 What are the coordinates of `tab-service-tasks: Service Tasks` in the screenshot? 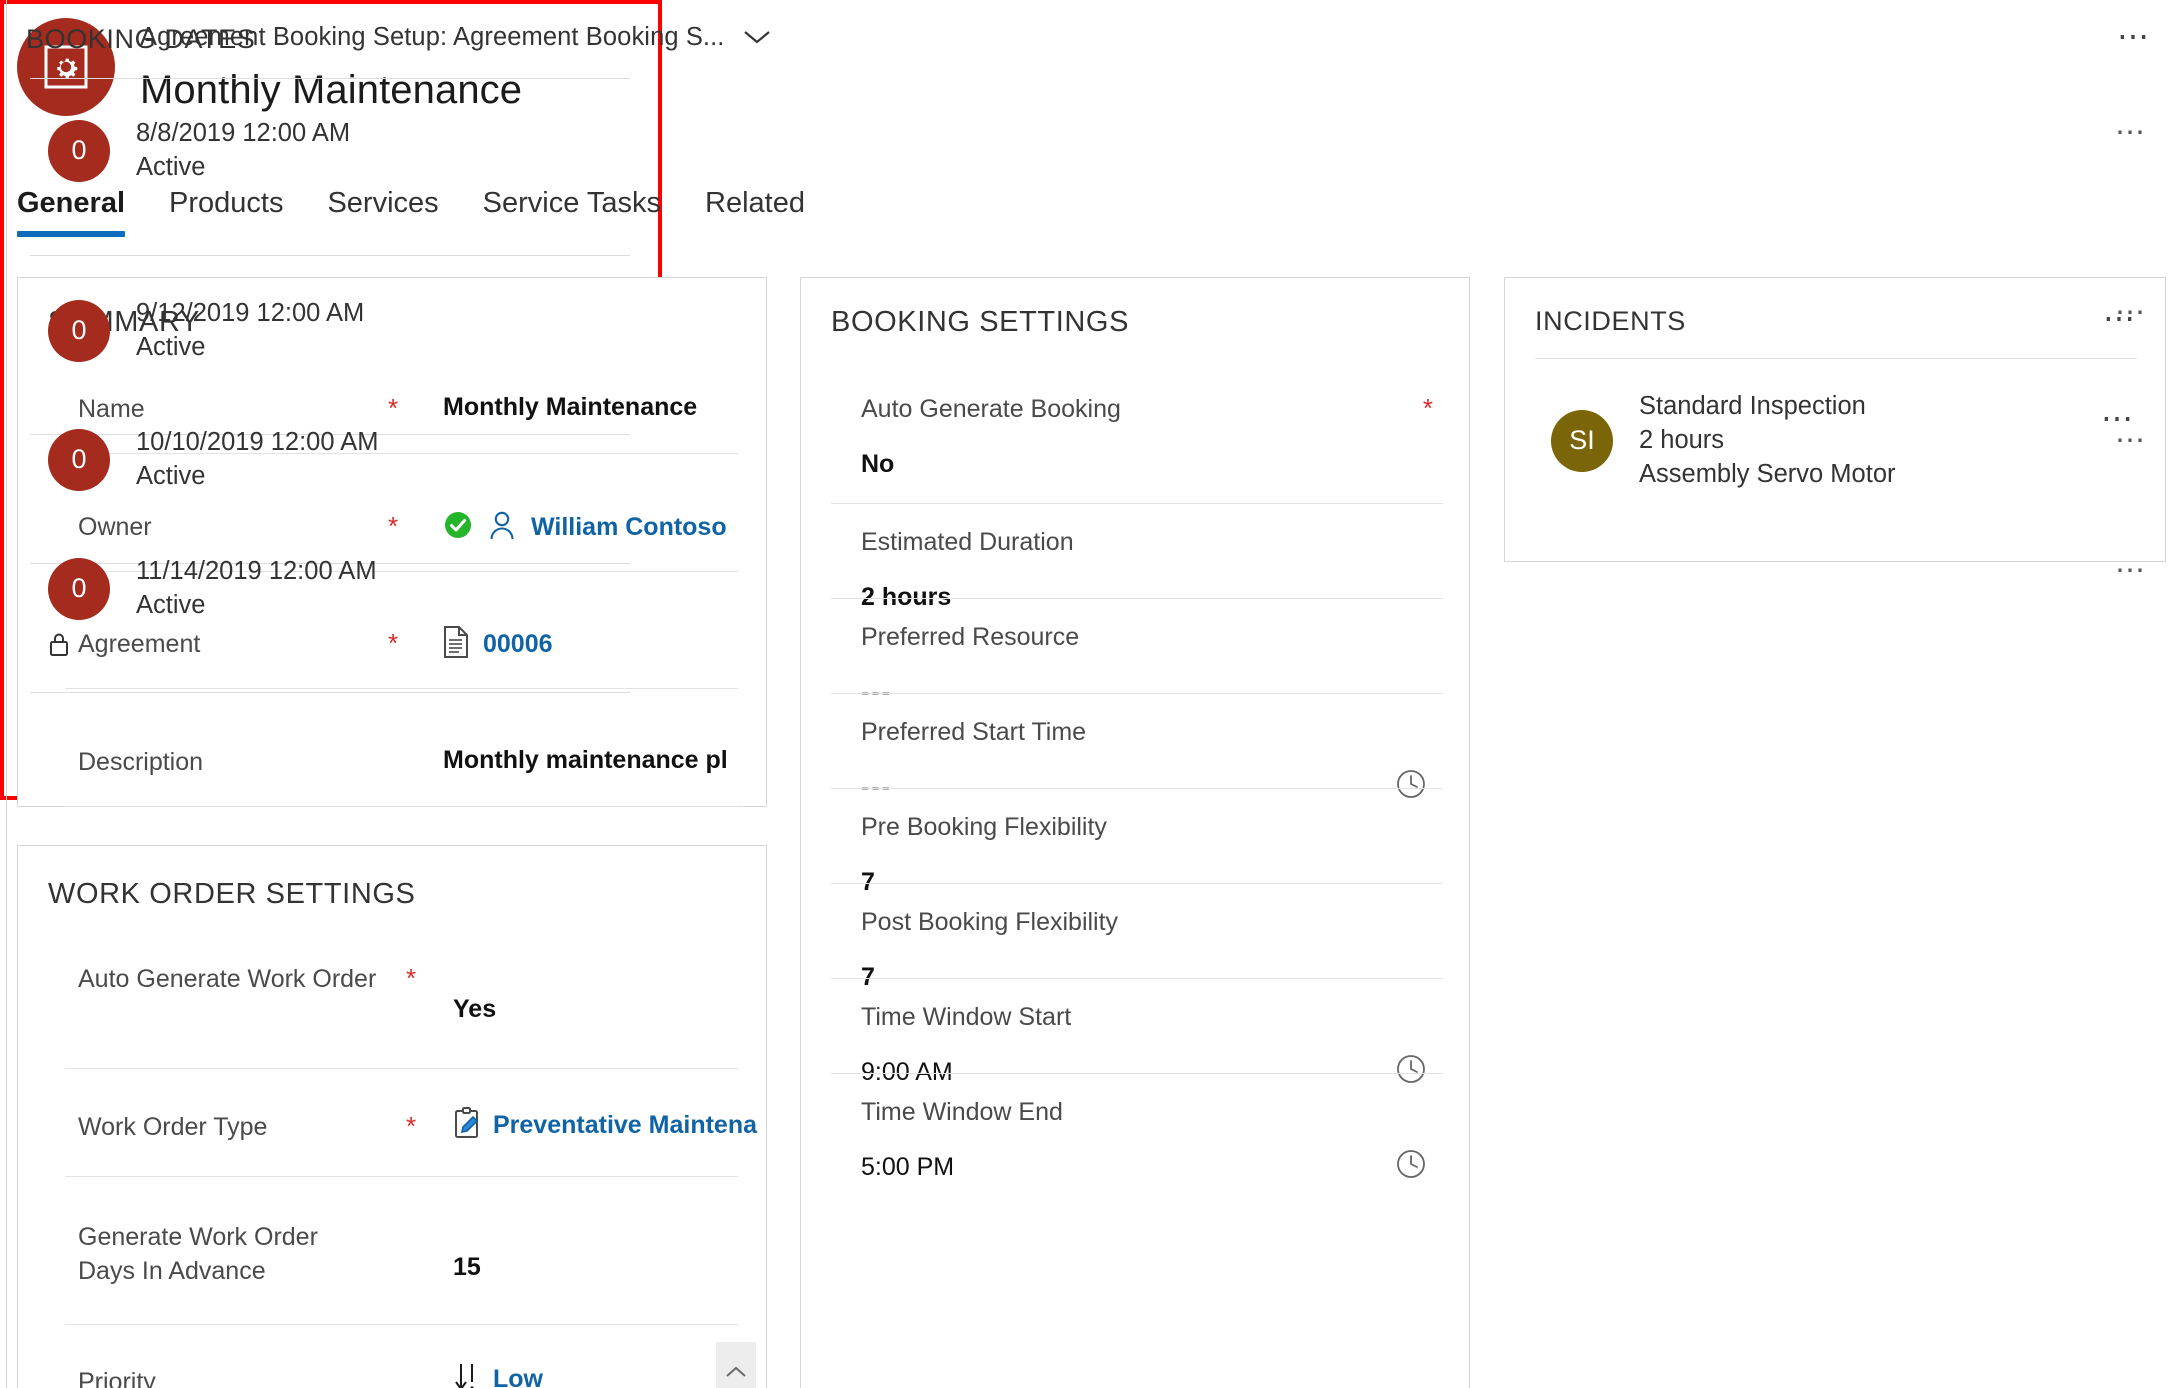 It's located at (572, 216).